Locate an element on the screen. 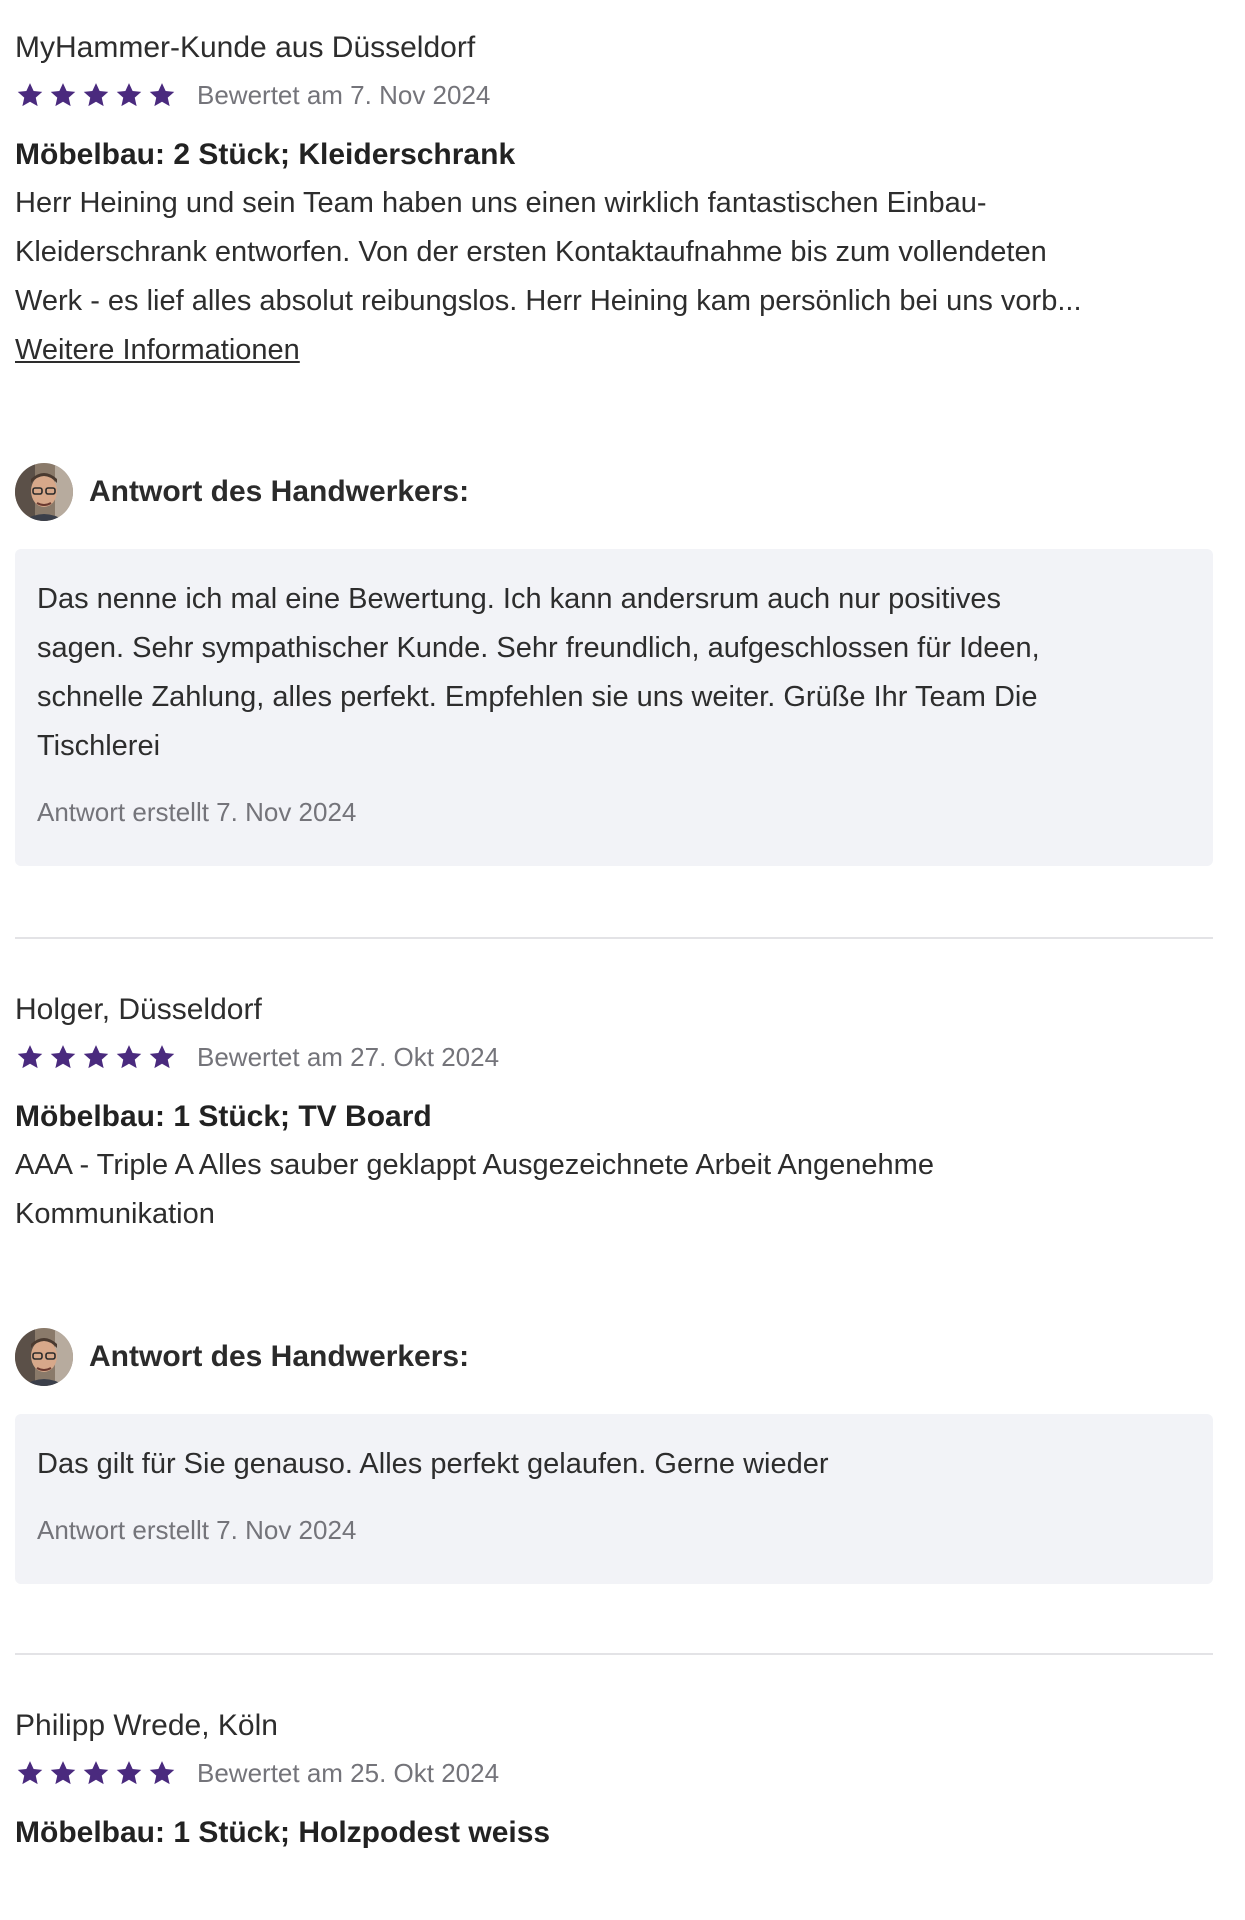  rated-date: Bewertet am 25. Okt 2024 is located at coordinates (348, 1772).